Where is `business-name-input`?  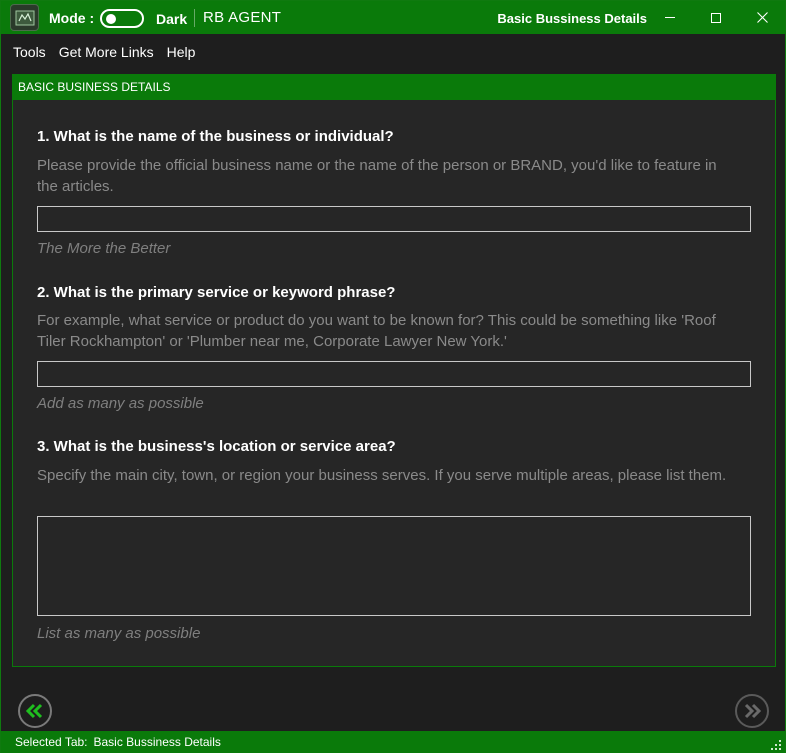
business-name-input is located at coordinates (394, 219).